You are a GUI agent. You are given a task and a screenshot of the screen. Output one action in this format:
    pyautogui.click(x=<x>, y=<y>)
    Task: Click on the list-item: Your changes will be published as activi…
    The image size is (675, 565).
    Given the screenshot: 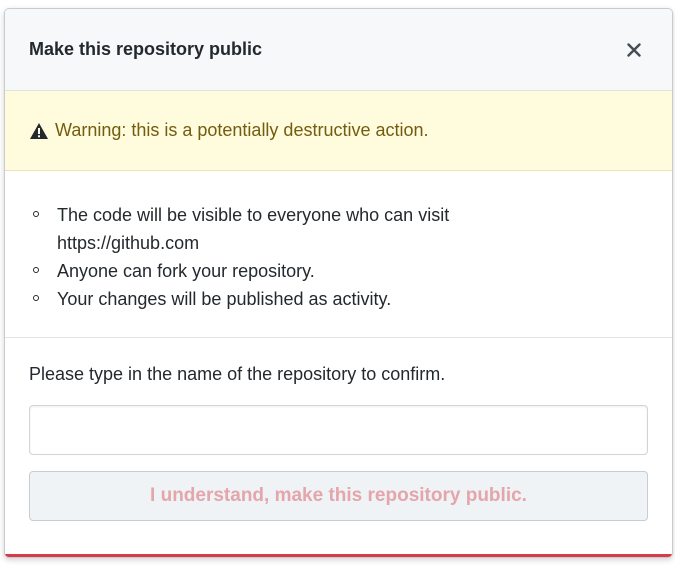 What is the action you would take?
    pyautogui.click(x=338, y=299)
    